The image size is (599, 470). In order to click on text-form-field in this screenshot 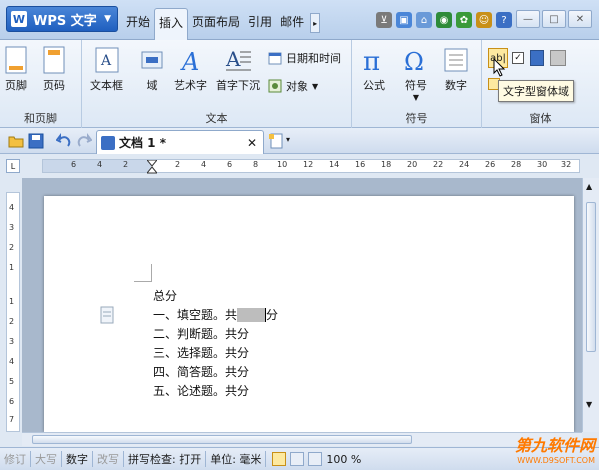, I will do `click(251, 314)`.